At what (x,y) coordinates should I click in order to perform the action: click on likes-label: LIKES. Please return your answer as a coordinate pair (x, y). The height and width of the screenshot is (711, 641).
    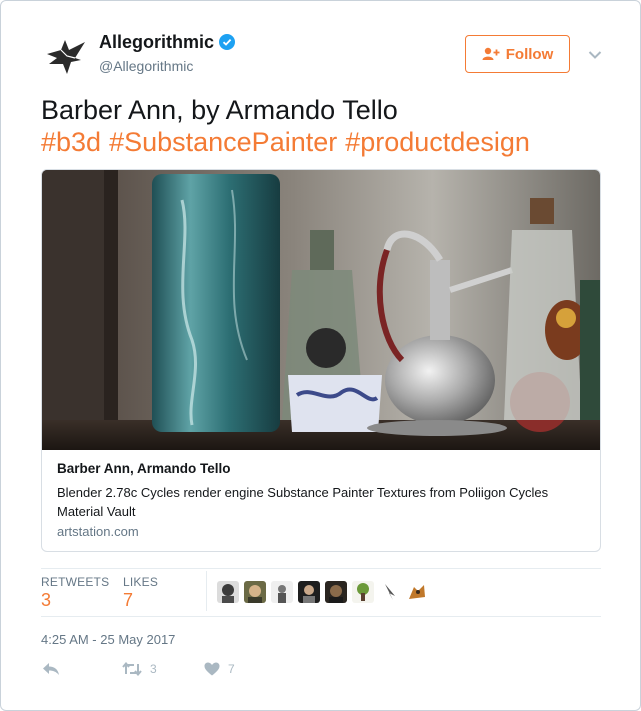
    Looking at the image, I should click on (140, 582).